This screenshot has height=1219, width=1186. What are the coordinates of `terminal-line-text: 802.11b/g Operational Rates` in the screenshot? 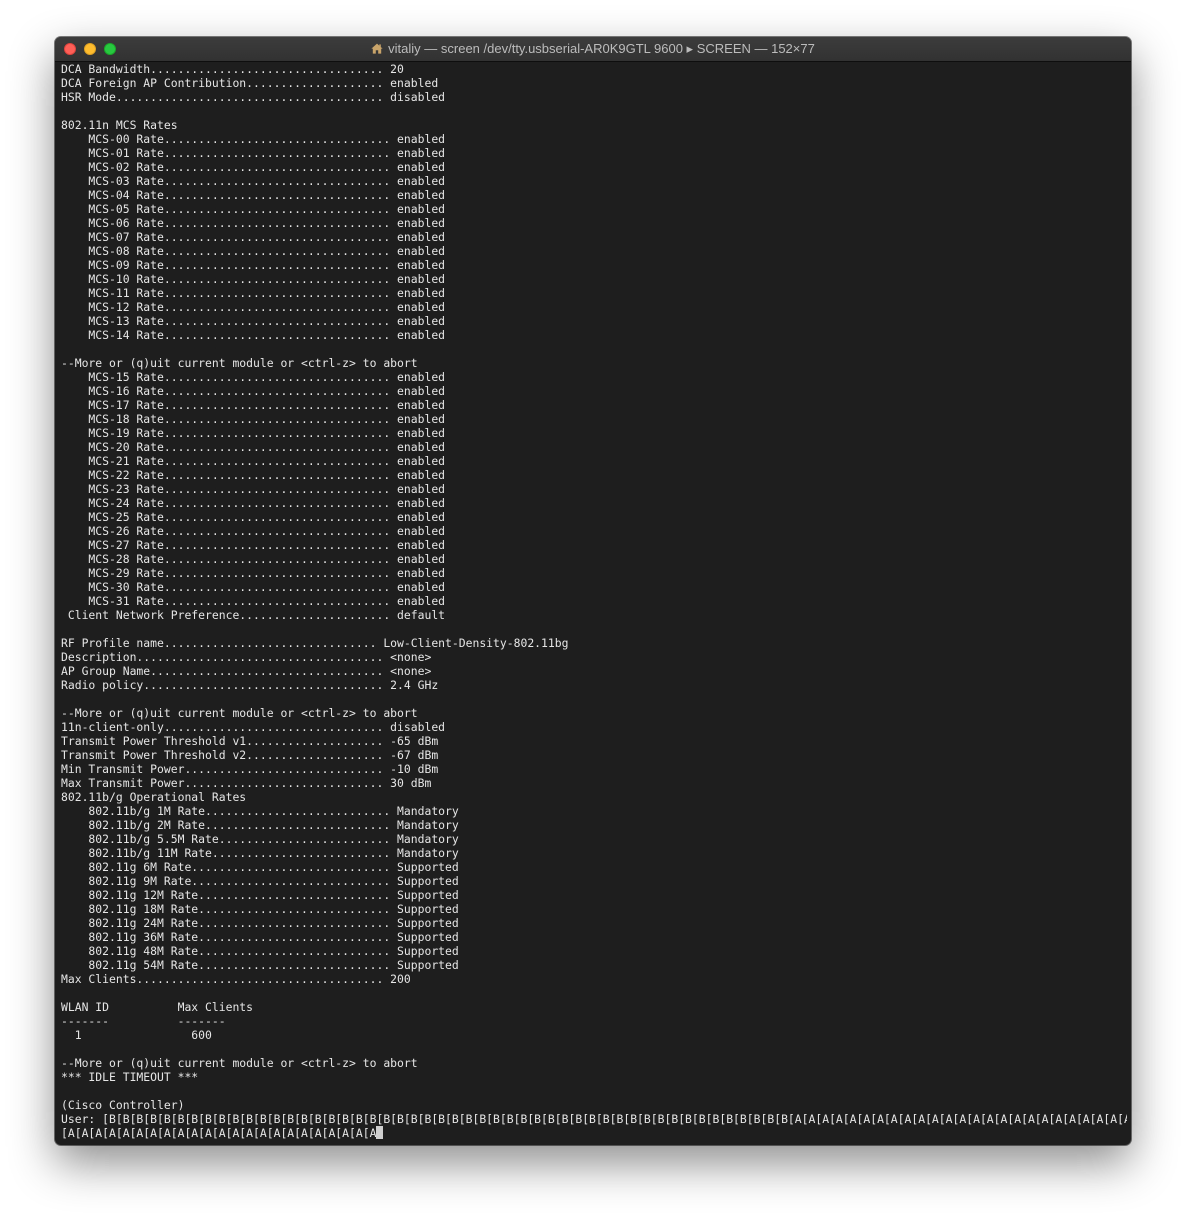 It's located at (154, 797).